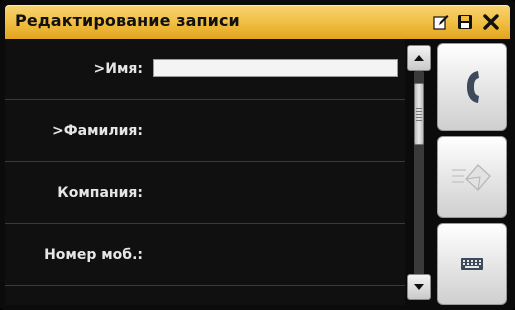 The image size is (515, 310). What do you see at coordinates (275, 68) in the screenshot?
I see `first-name-field` at bounding box center [275, 68].